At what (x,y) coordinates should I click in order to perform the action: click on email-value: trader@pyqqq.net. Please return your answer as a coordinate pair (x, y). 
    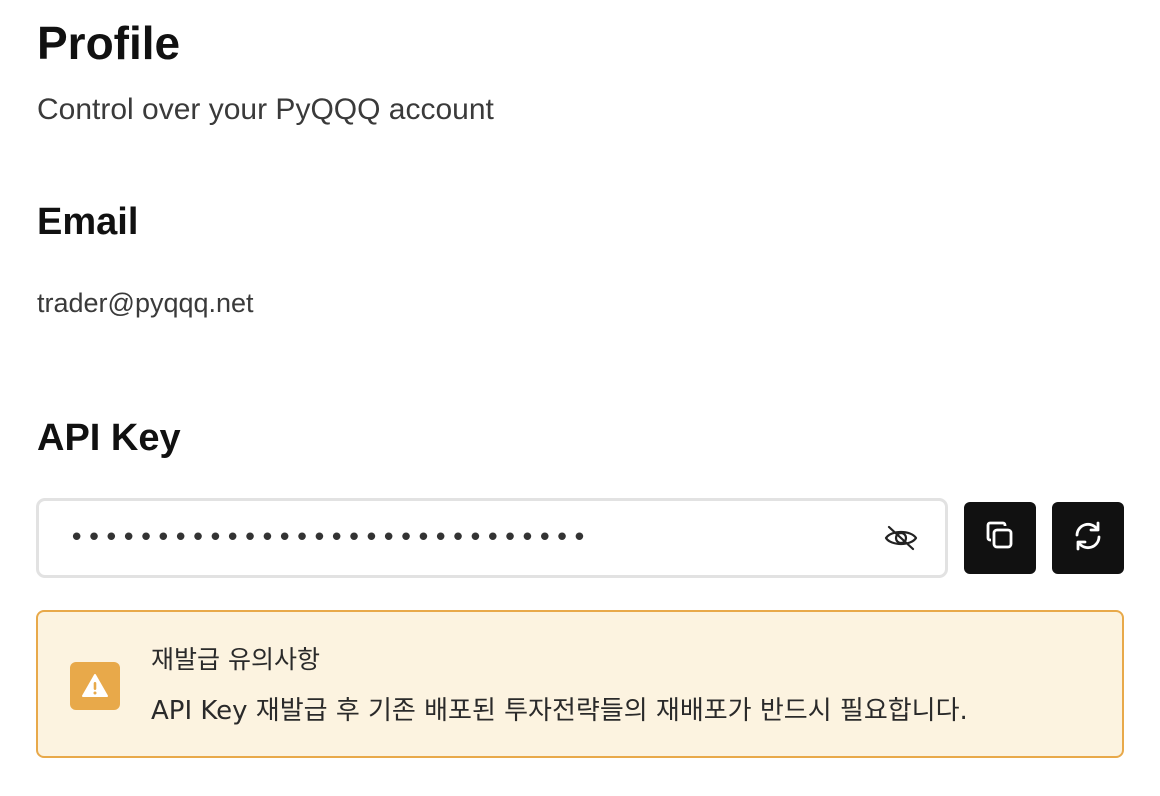
    Looking at the image, I should click on (145, 303).